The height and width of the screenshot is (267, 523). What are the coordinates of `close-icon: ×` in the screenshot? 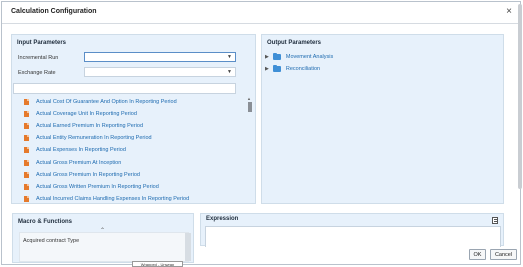 It's located at (509, 12).